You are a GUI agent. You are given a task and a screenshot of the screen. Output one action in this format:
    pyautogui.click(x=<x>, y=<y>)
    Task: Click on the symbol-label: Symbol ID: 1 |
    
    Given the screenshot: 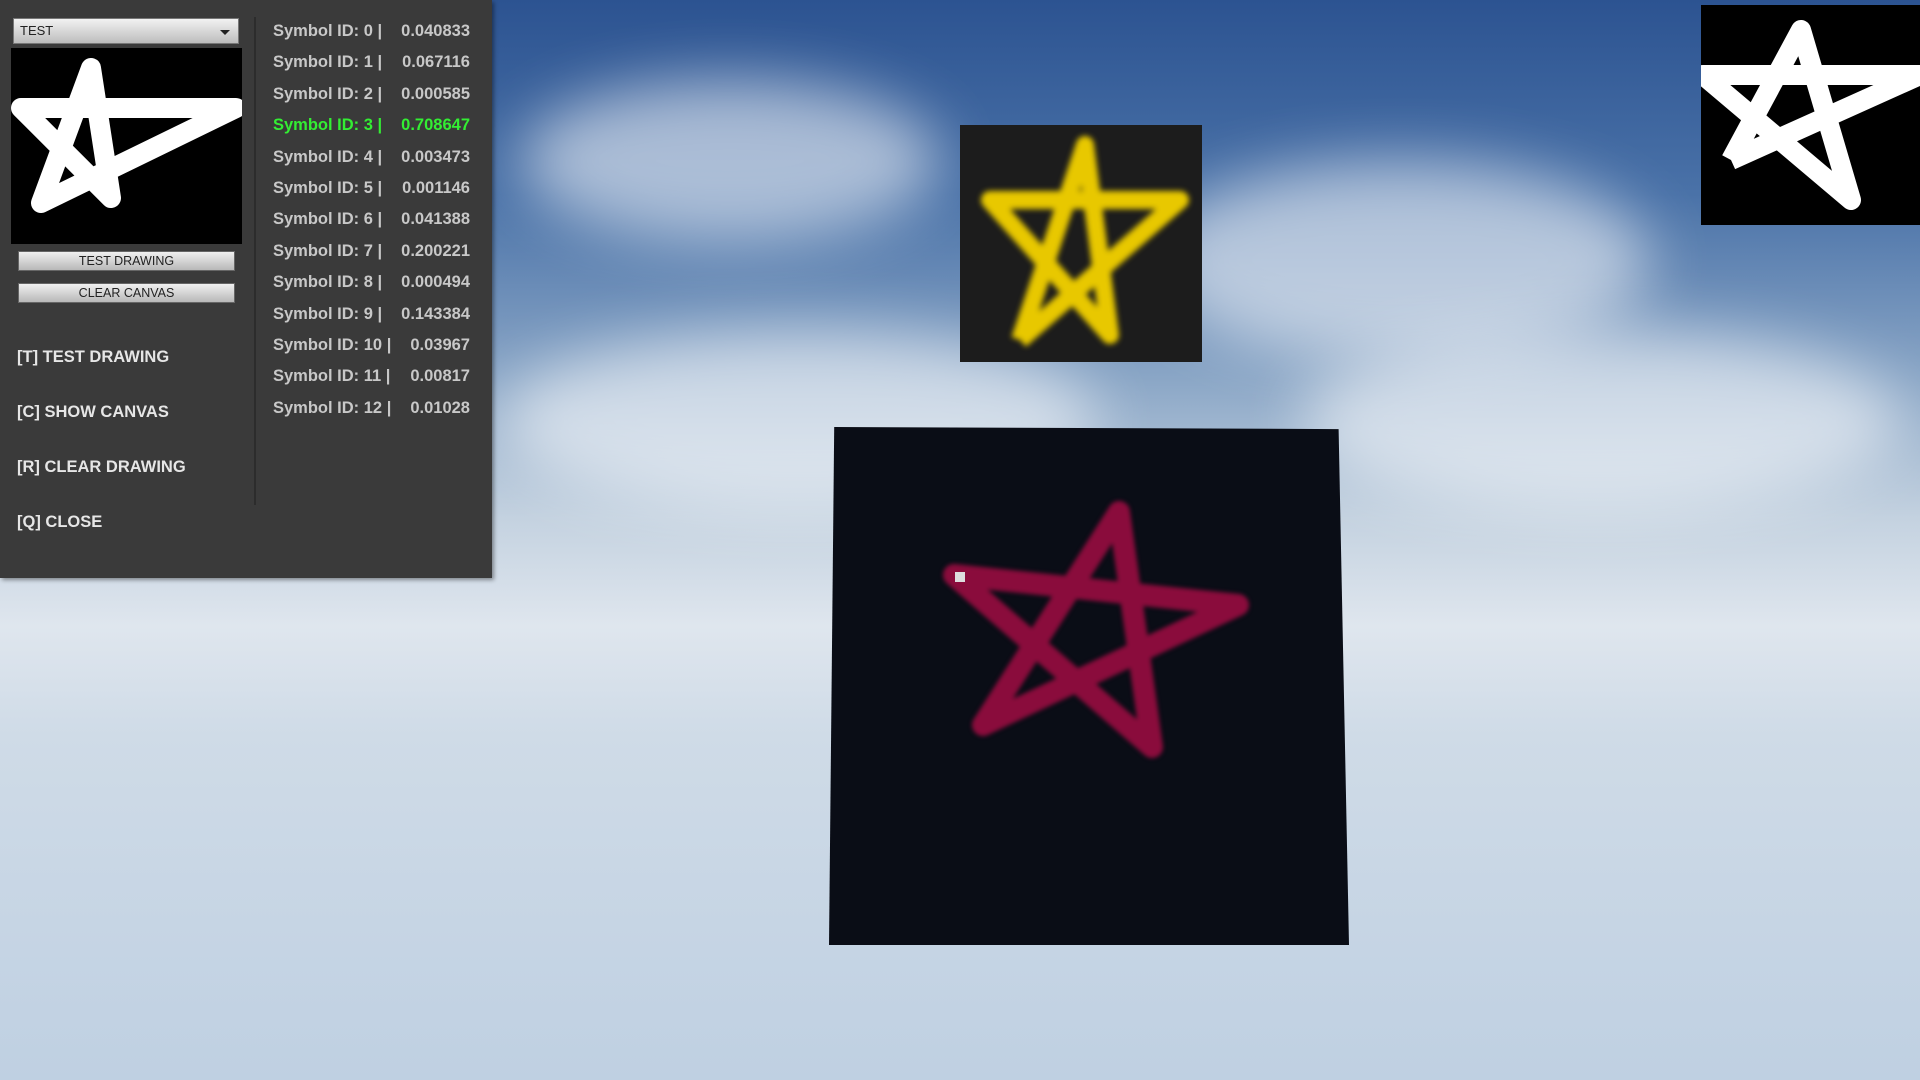 What is the action you would take?
    pyautogui.click(x=328, y=62)
    